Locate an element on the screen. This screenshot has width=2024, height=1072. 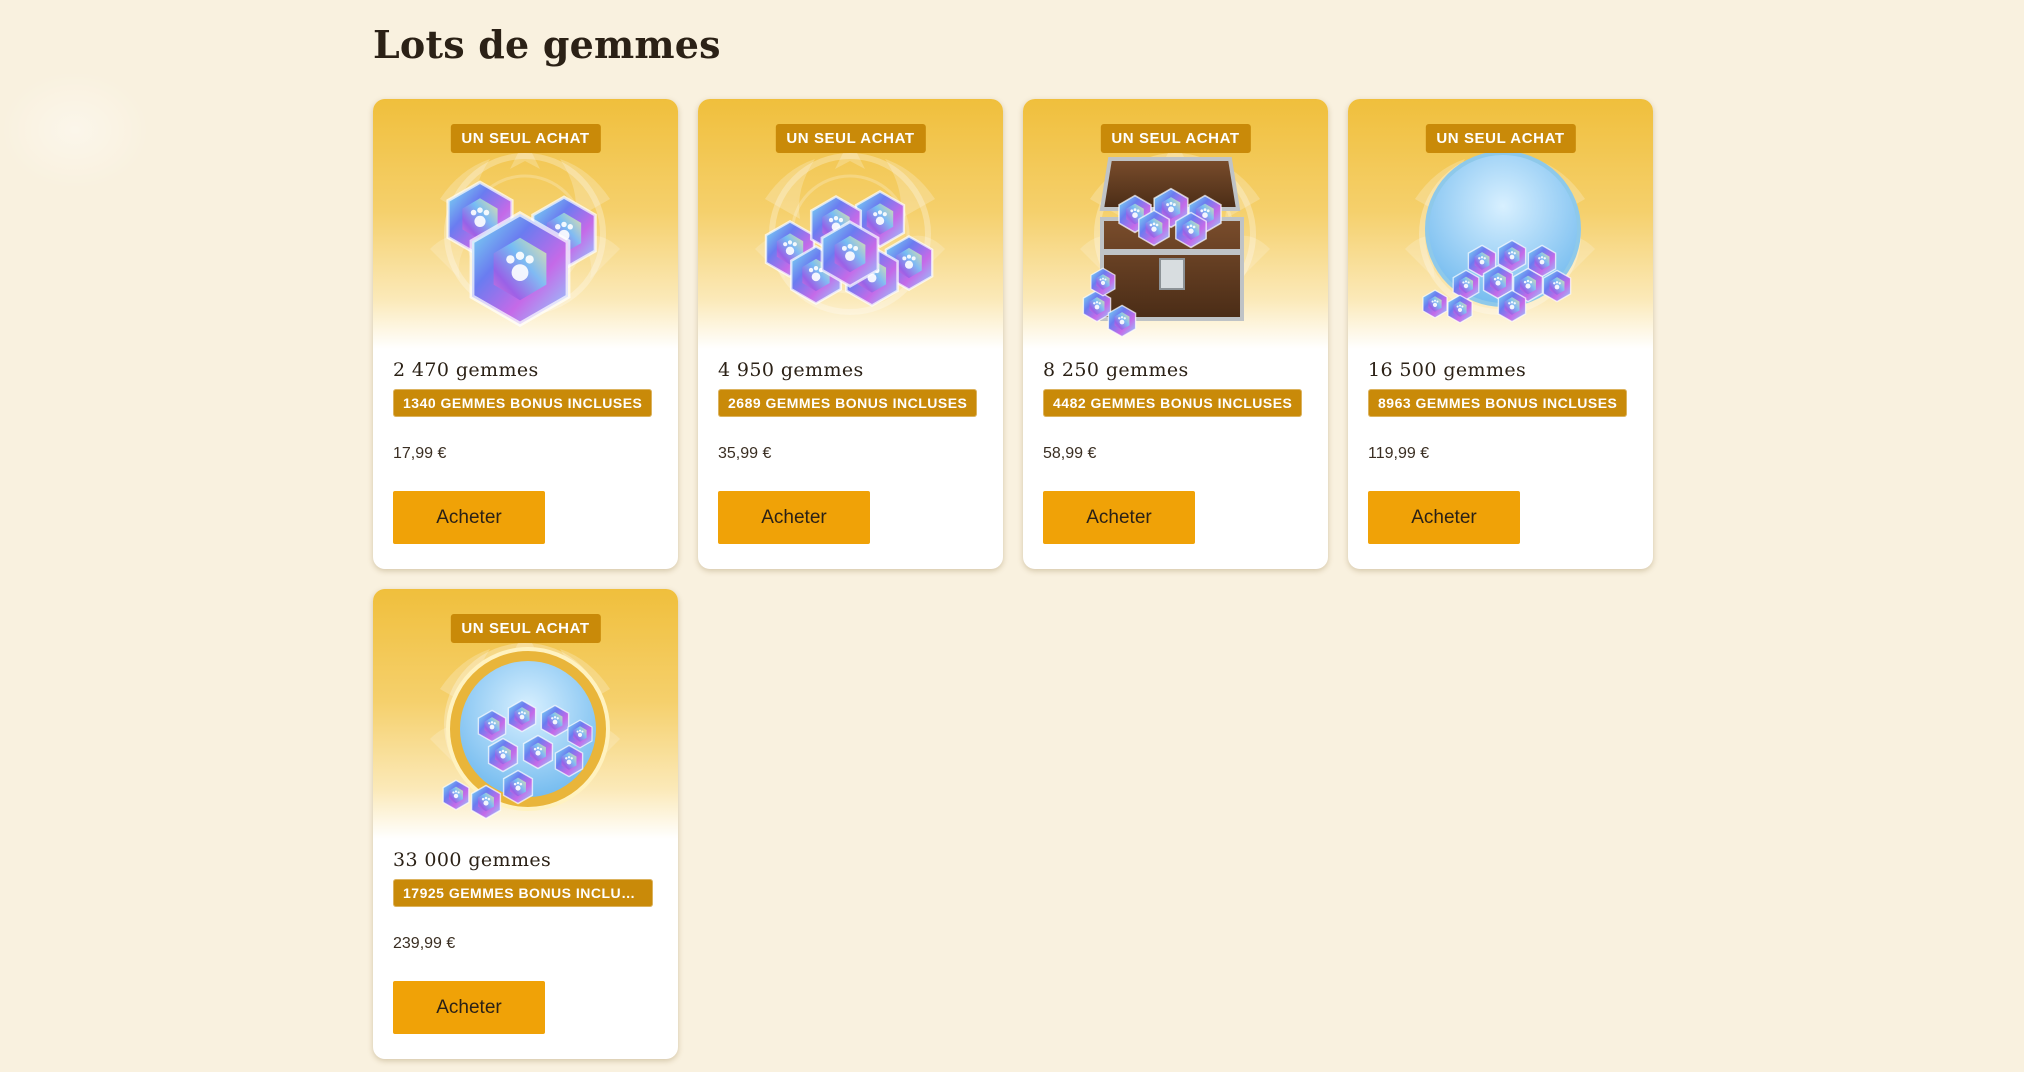
bonus-badge: 1340 GEMMES BONUS INCLUSES is located at coordinates (523, 403).